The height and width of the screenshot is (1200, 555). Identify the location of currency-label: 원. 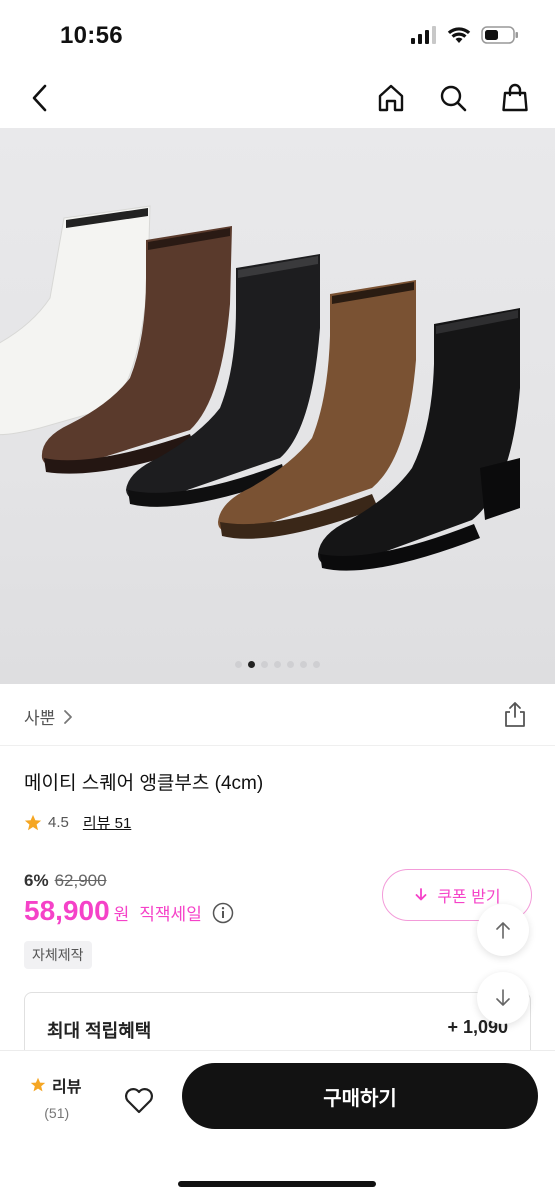
(121, 914).